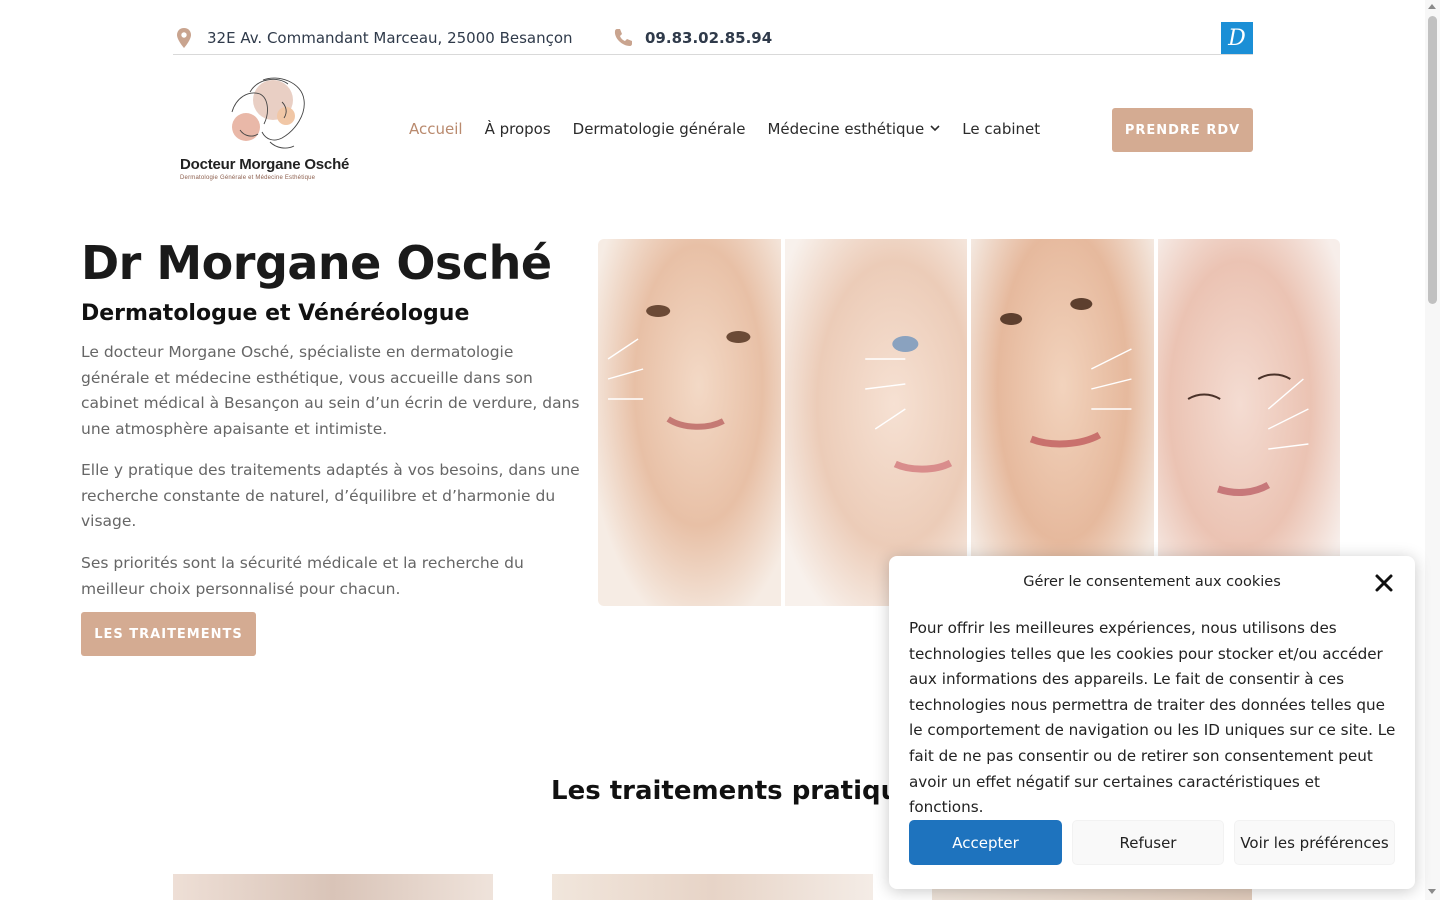 Image resolution: width=1440 pixels, height=900 pixels. What do you see at coordinates (1152, 582) in the screenshot?
I see `cookie-dialog-title: Gérer le consentement aux cookies` at bounding box center [1152, 582].